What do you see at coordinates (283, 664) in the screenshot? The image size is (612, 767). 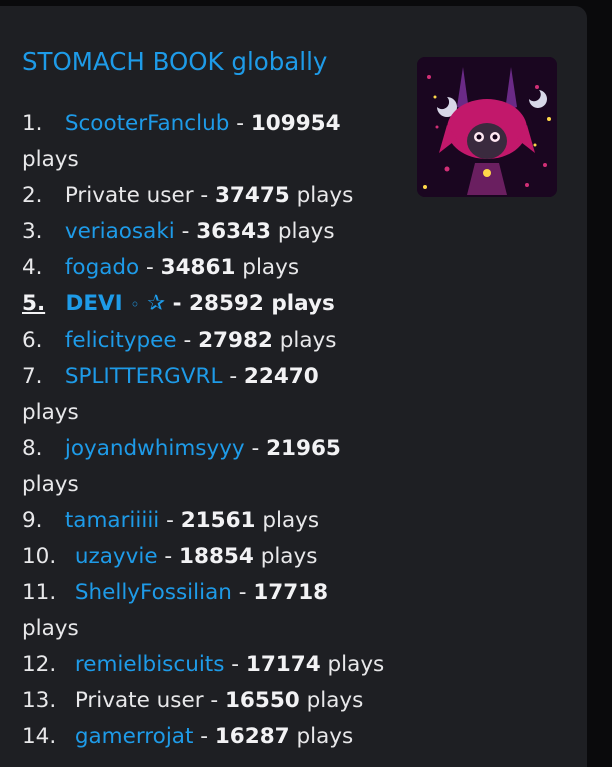 I see `play-count: 17174` at bounding box center [283, 664].